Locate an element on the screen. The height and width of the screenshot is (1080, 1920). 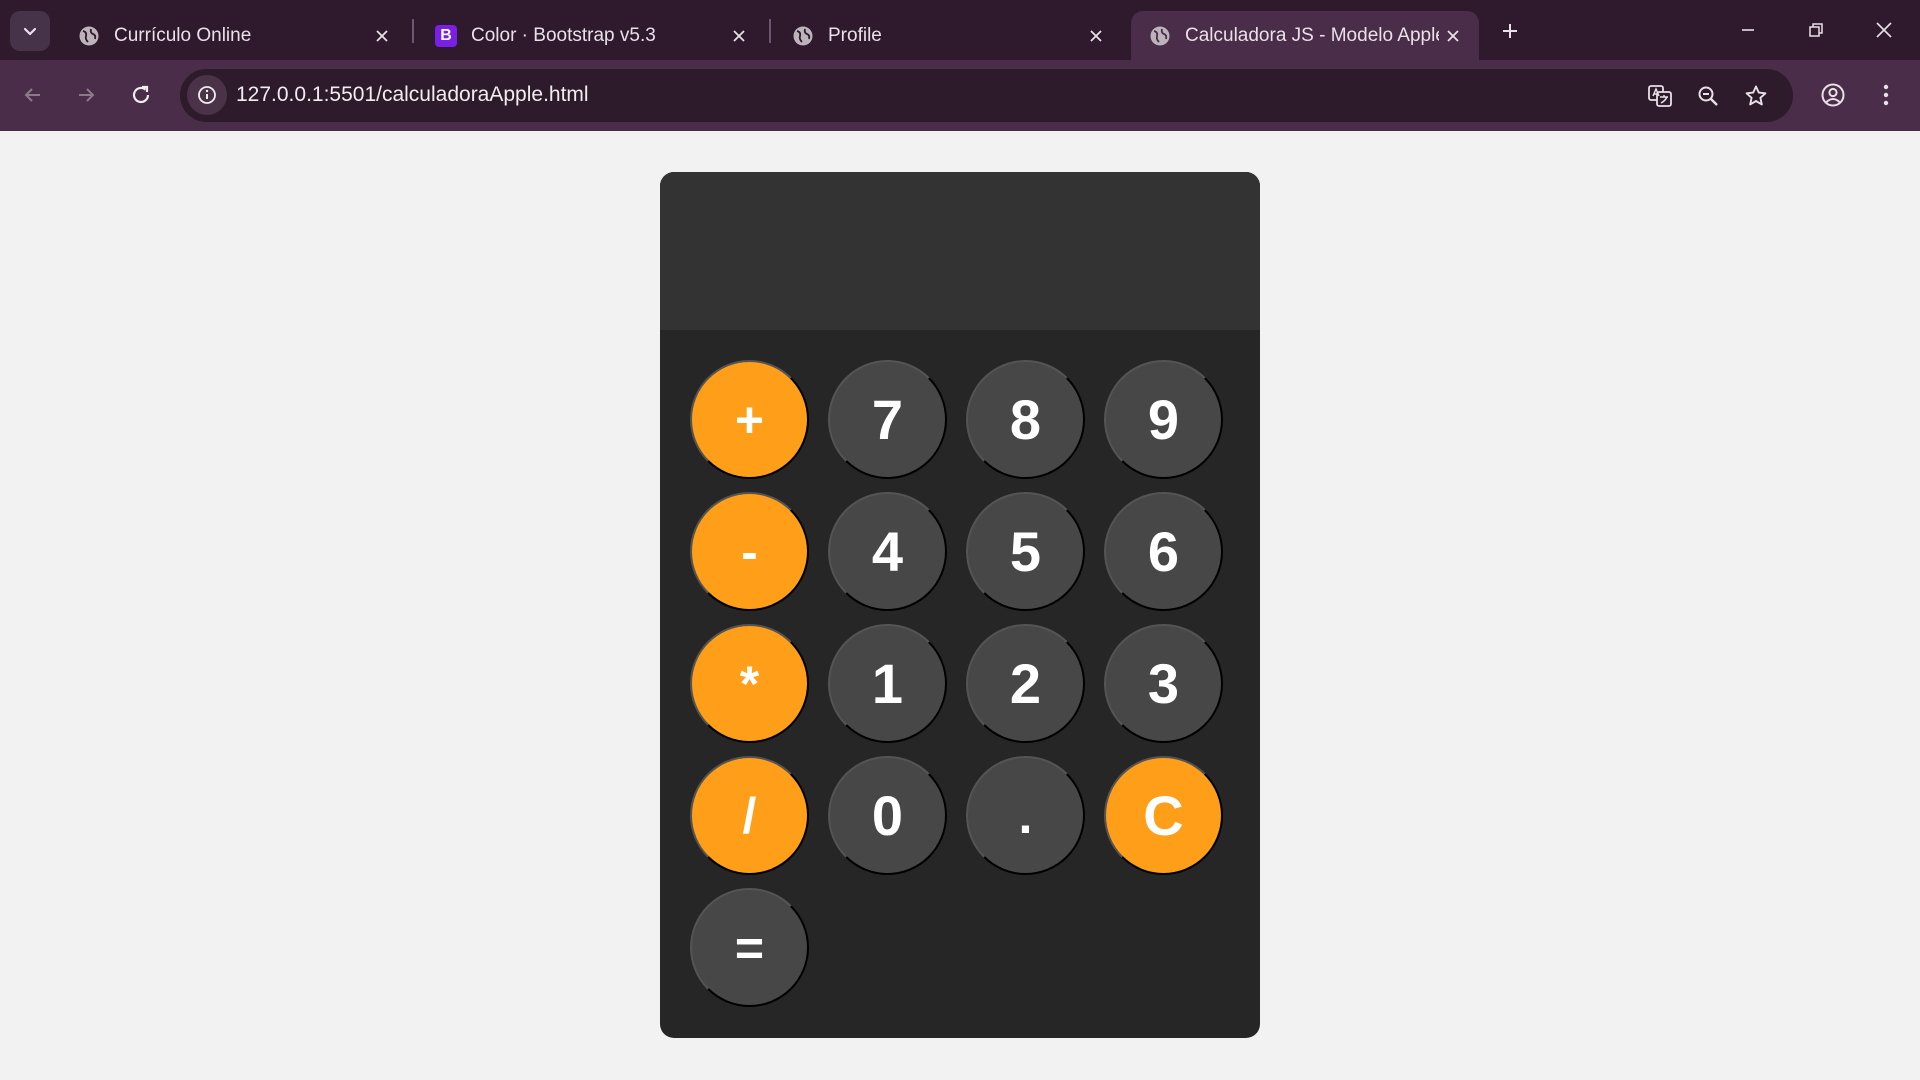
tab-curriculo: Currículo Online is located at coordinates (234, 35).